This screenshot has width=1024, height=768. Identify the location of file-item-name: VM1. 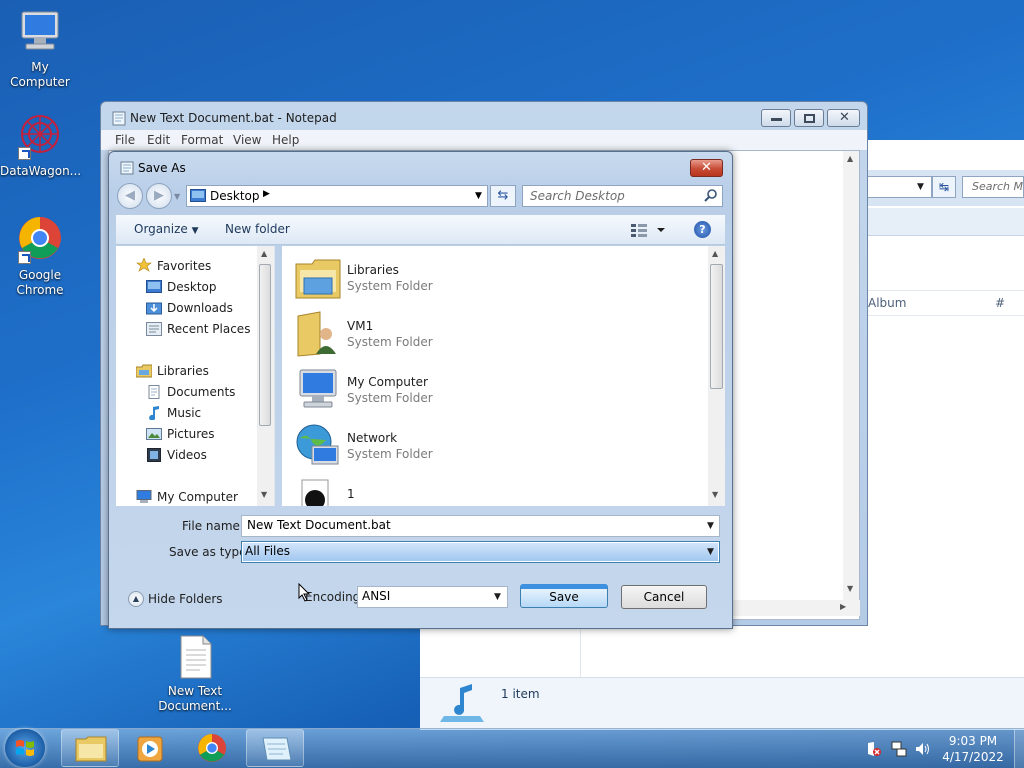
(360, 326).